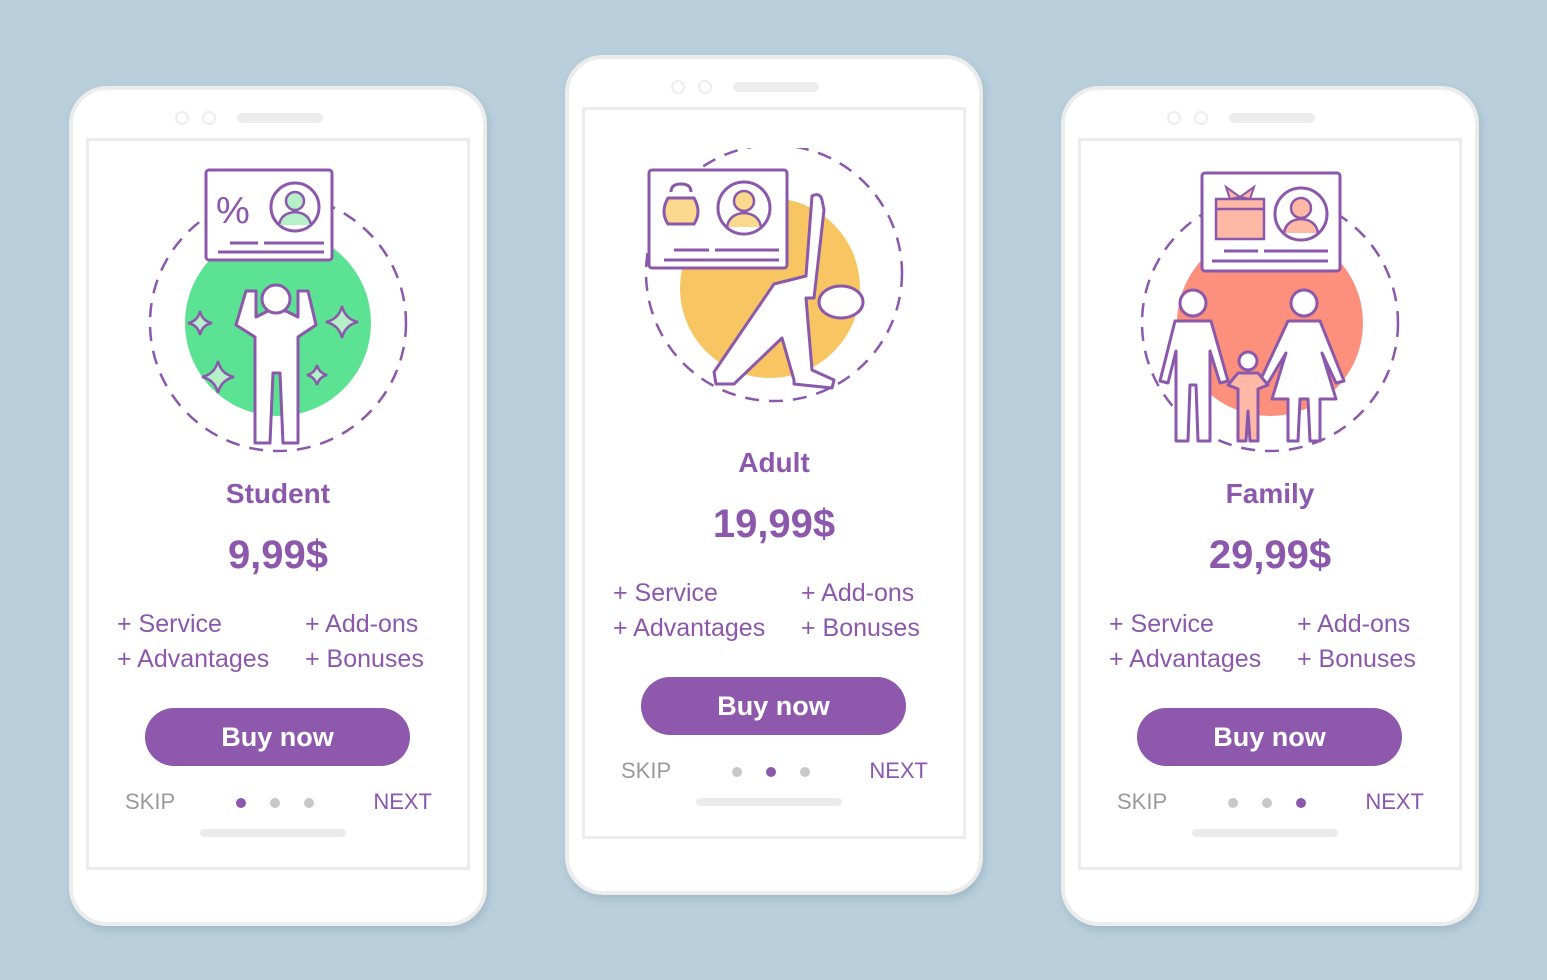  I want to click on family-illustration, so click(1270, 312).